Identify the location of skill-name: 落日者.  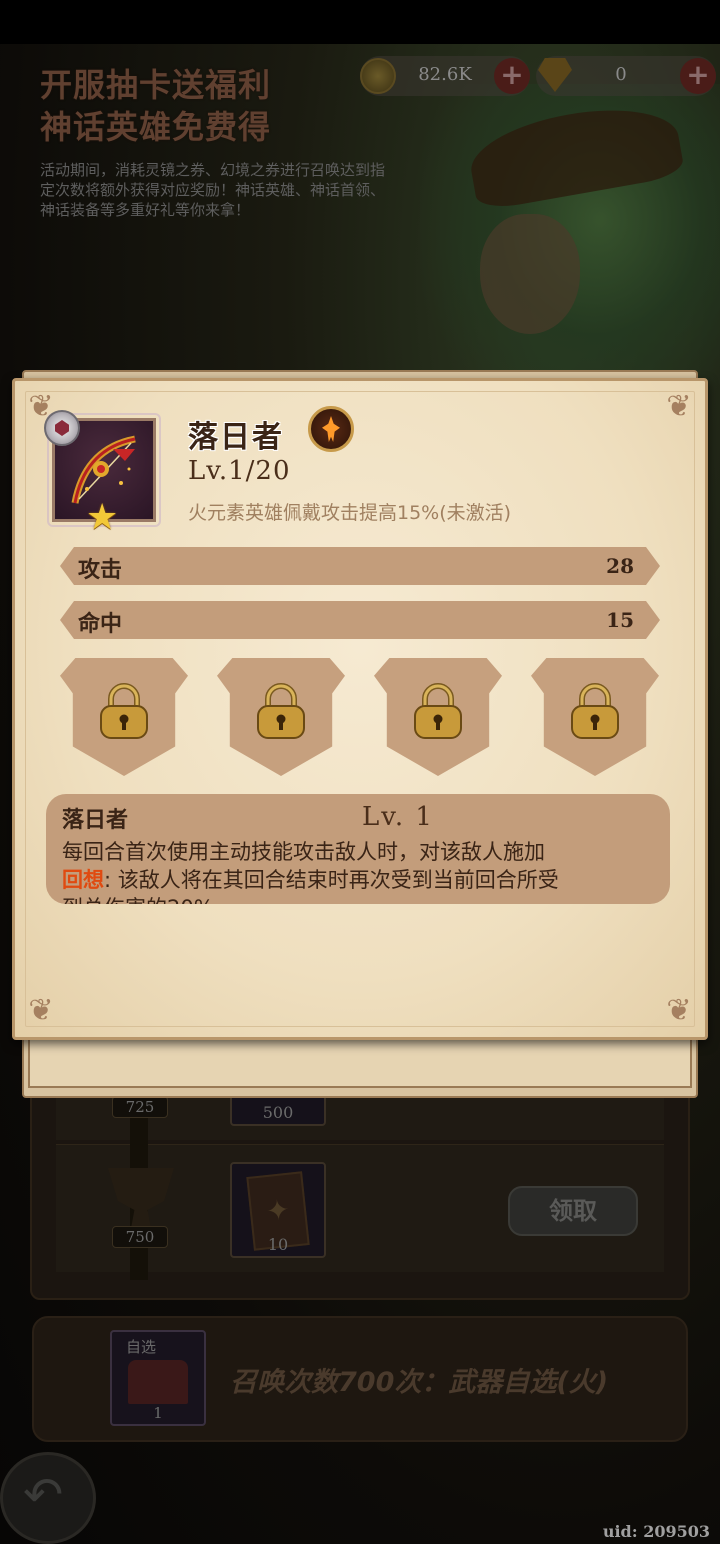
(95, 820).